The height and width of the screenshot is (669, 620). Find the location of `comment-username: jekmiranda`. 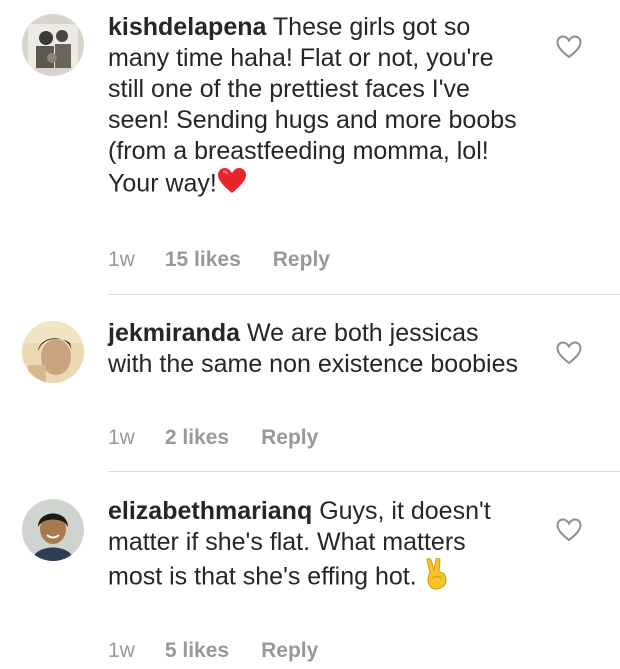

comment-username: jekmiranda is located at coordinates (174, 333).